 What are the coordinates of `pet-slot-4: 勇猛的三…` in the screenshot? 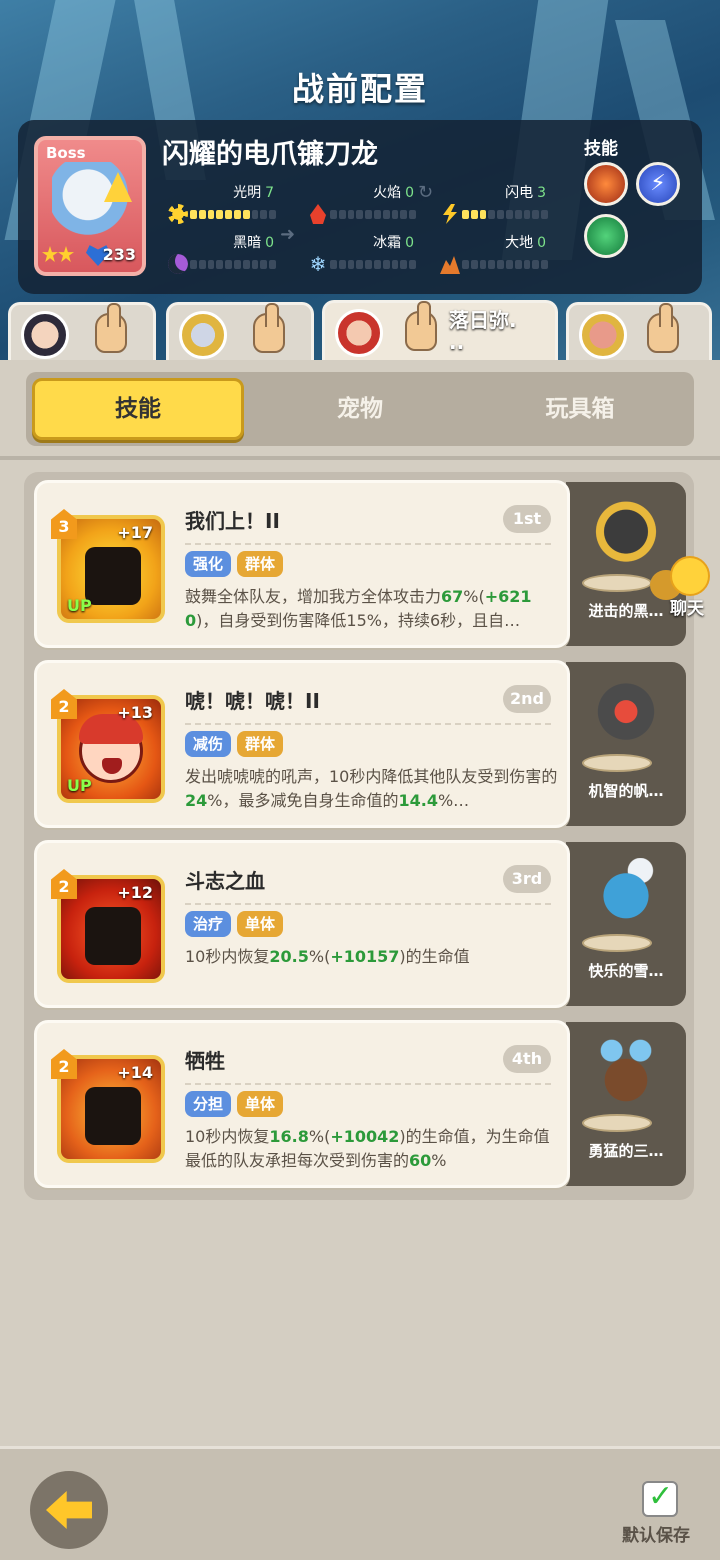 It's located at (626, 1104).